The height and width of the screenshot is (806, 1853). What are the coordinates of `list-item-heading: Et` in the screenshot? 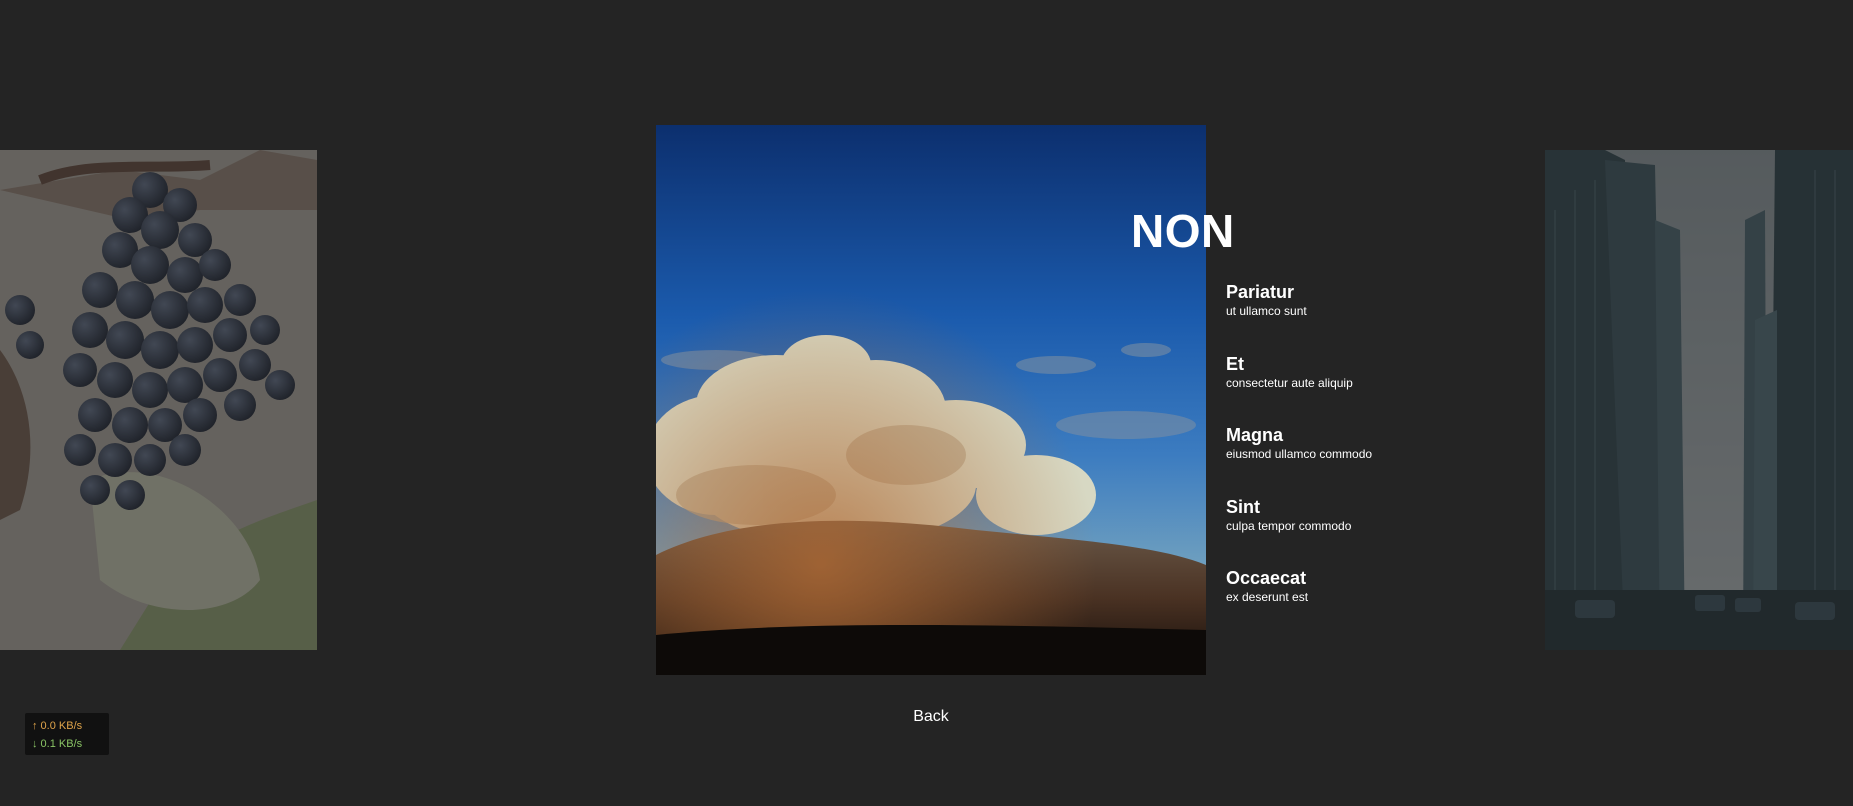 It's located at (1235, 363).